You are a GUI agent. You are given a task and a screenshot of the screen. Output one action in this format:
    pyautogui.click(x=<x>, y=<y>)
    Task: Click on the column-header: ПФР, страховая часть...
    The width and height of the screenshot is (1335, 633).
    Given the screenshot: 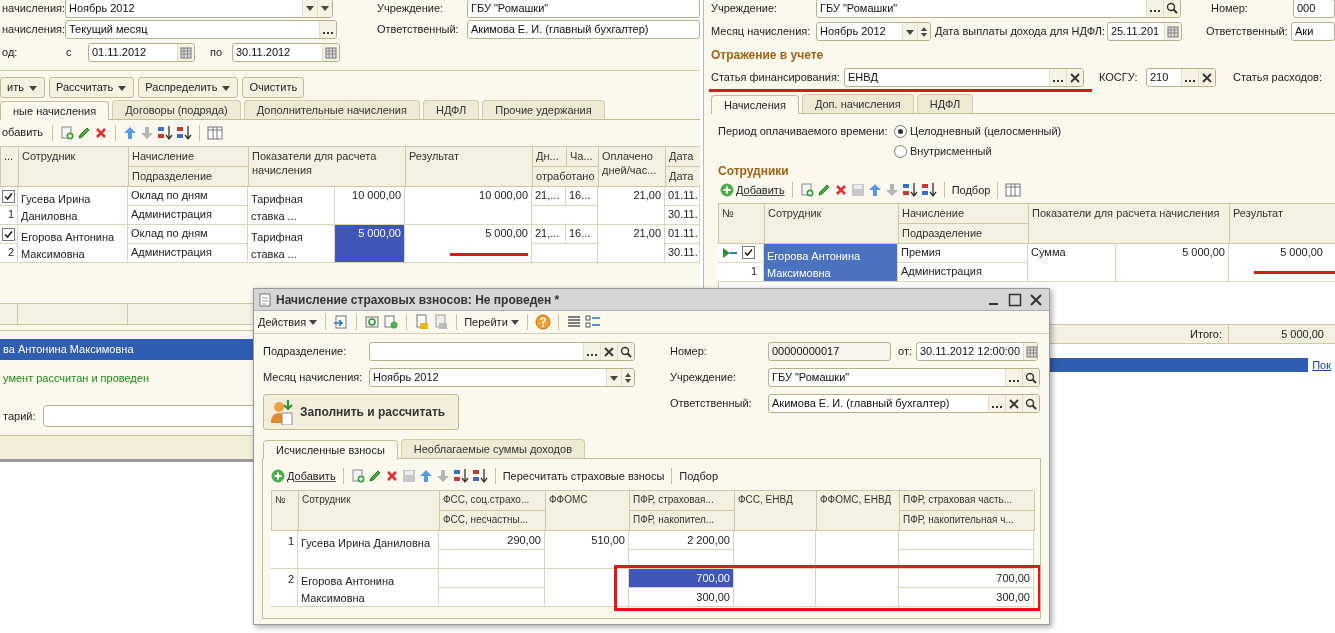 What is the action you would take?
    pyautogui.click(x=967, y=501)
    